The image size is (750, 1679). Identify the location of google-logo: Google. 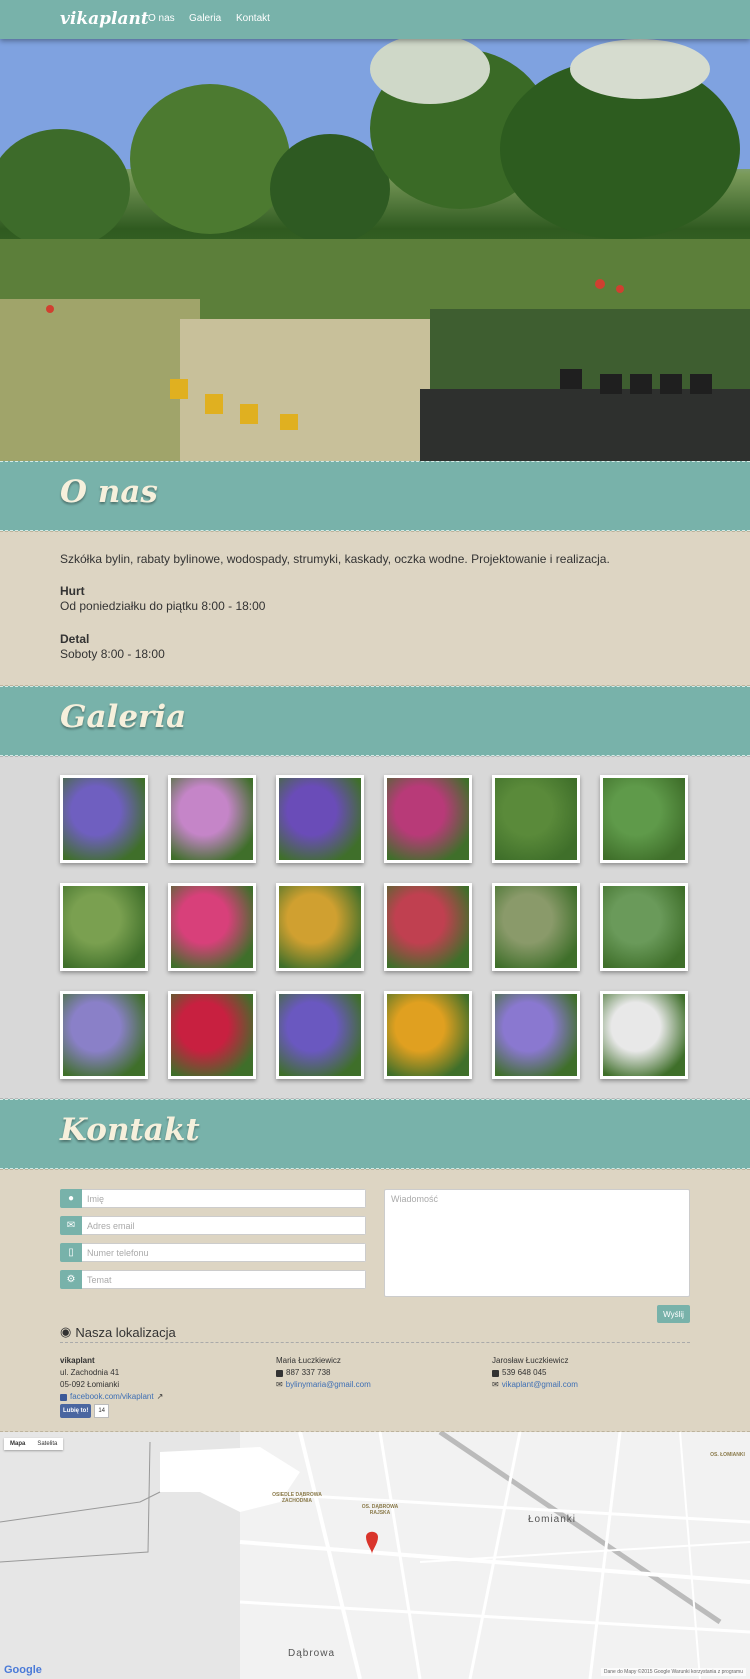
(23, 1670).